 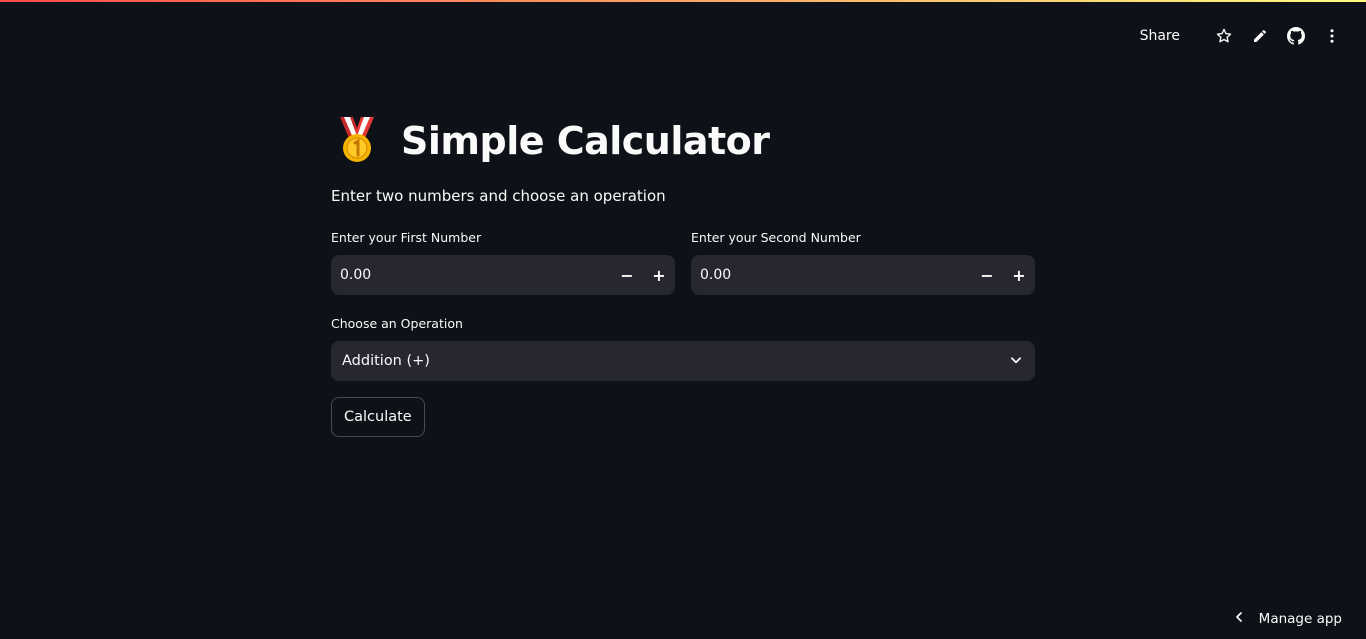 What do you see at coordinates (1224, 36) in the screenshot?
I see `star-icon` at bounding box center [1224, 36].